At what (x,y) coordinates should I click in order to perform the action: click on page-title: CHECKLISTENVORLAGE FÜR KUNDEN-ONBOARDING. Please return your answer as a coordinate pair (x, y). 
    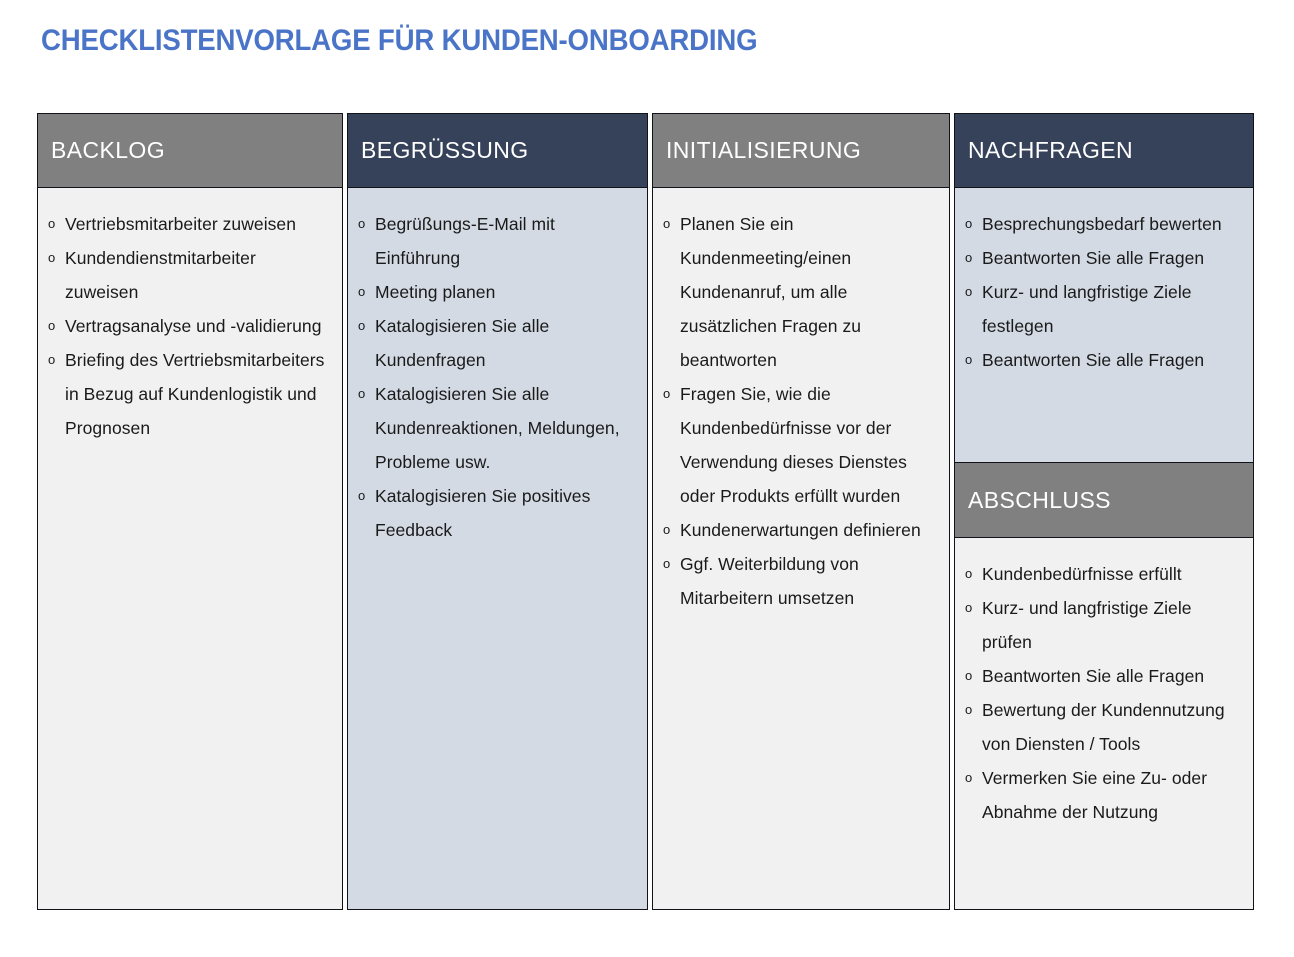
    Looking at the image, I should click on (399, 40).